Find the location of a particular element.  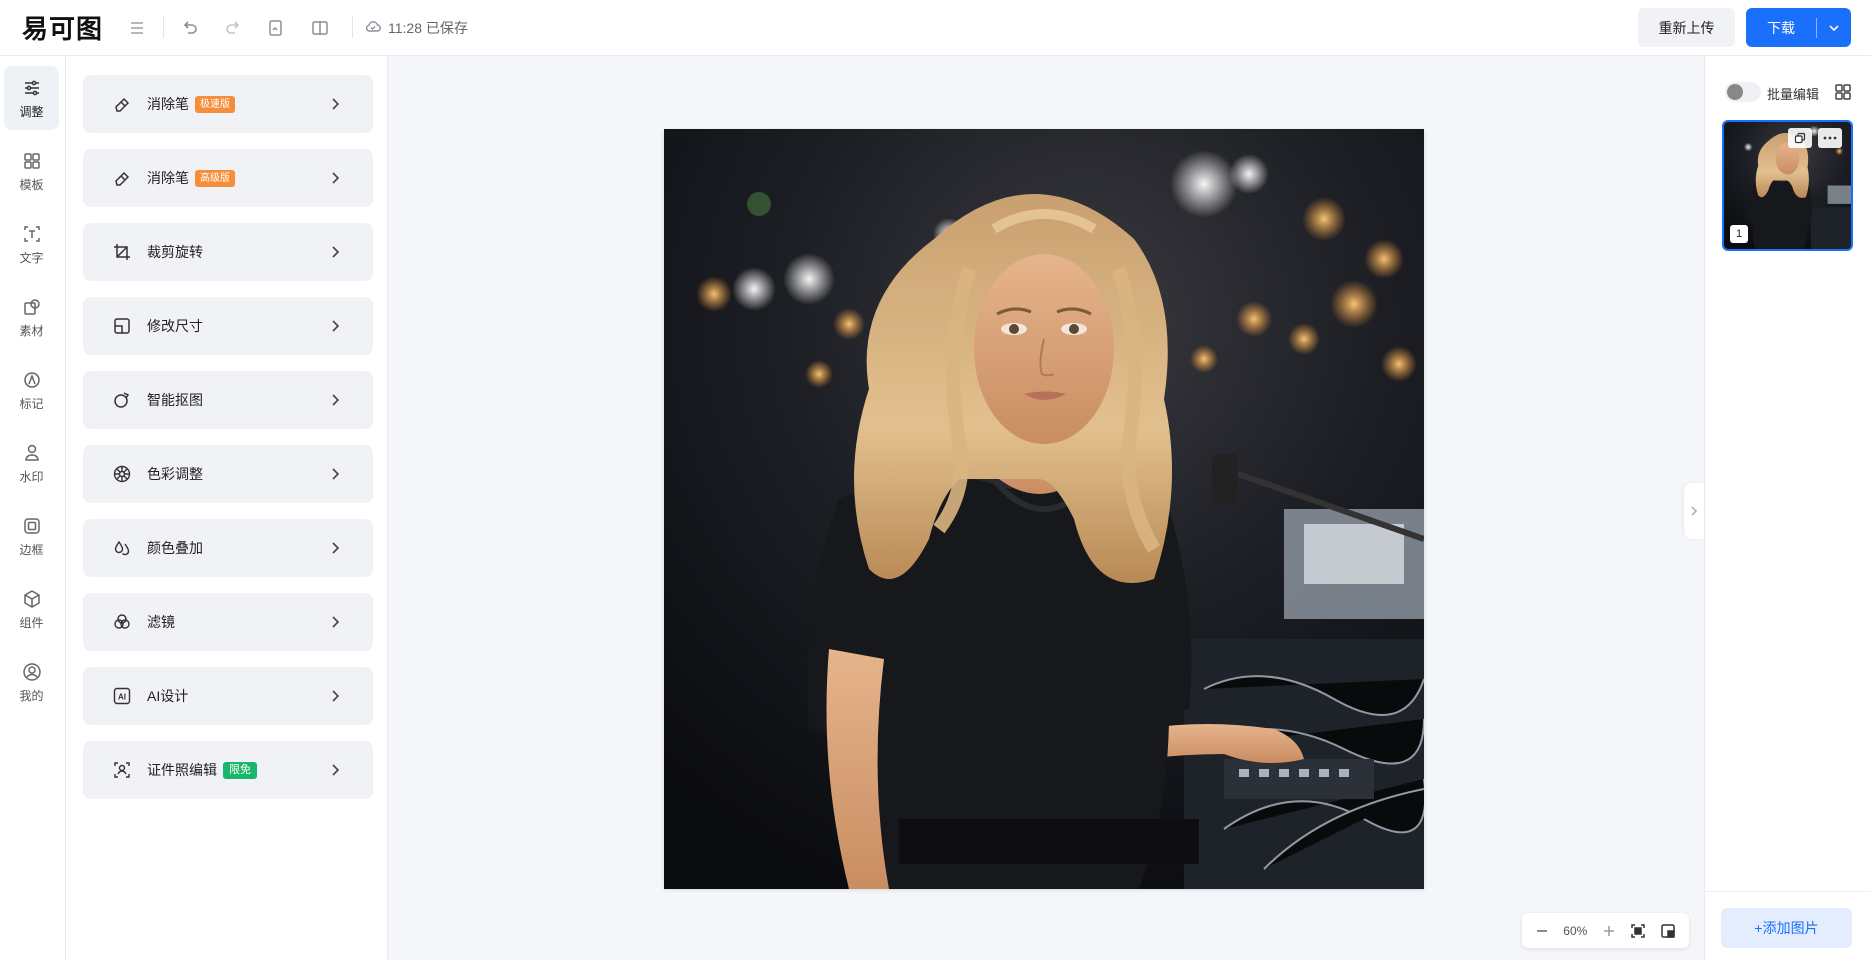

nav-item-material: 素材 is located at coordinates (31, 317).